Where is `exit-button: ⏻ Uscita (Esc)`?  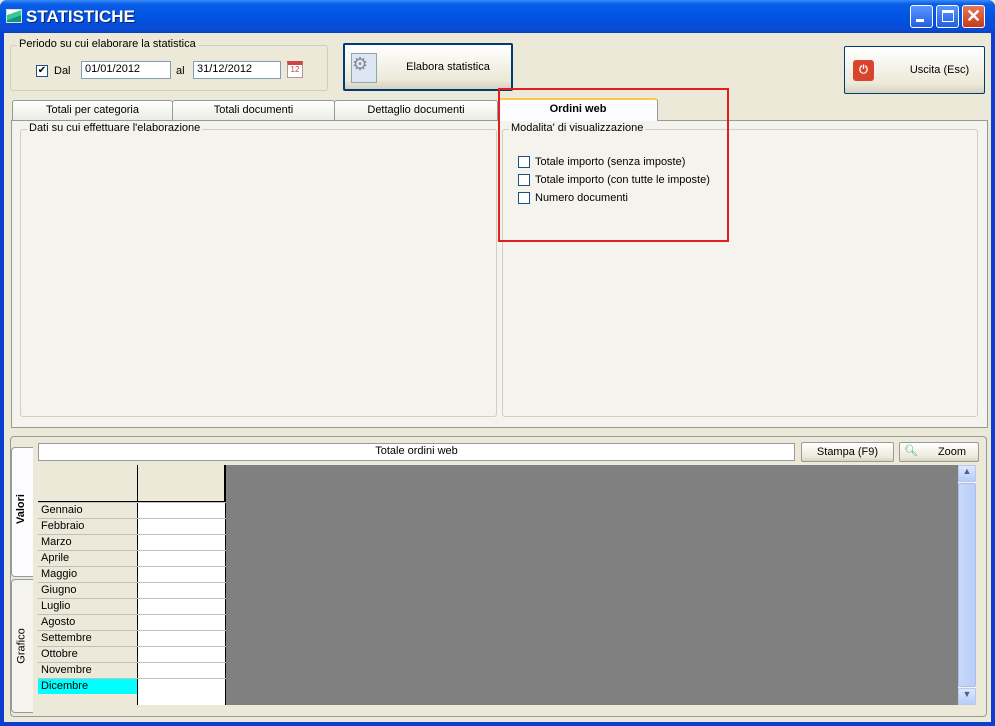 exit-button: ⏻ Uscita (Esc) is located at coordinates (914, 70).